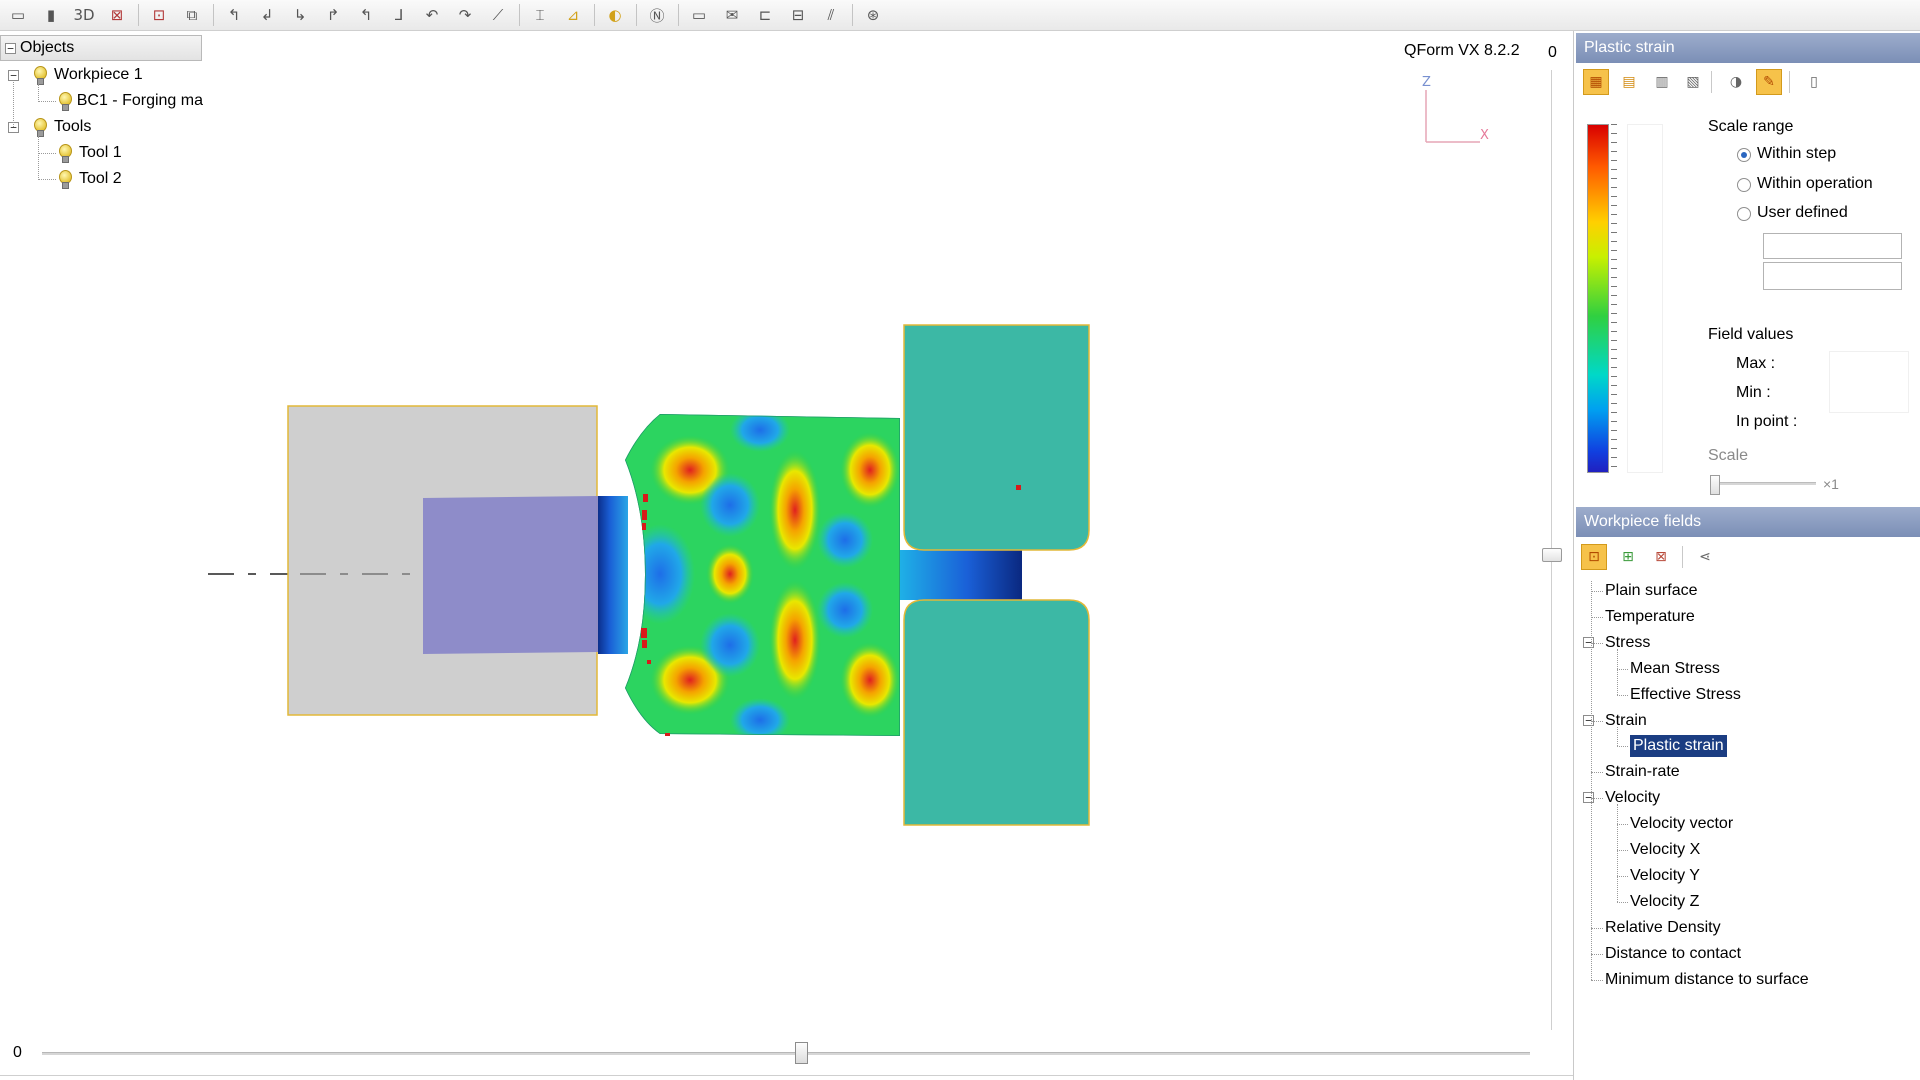  Describe the element at coordinates (117, 15) in the screenshot. I see `tool-red-icon: ⊠` at that location.